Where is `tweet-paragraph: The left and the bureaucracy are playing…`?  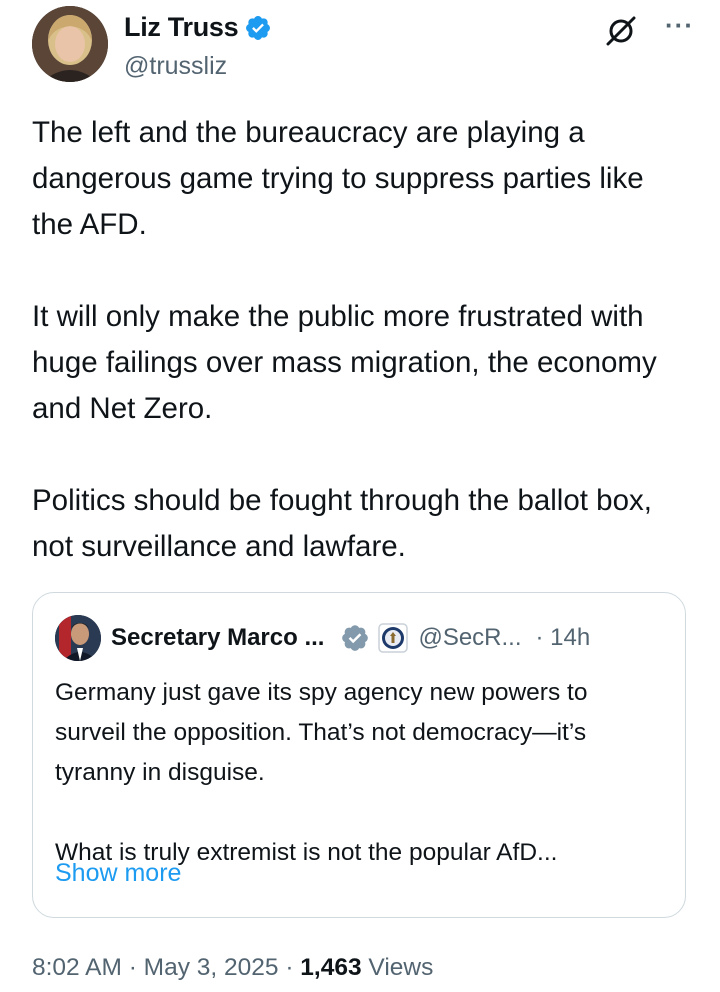
tweet-paragraph: The left and the bureaucracy are playing… is located at coordinates (338, 178).